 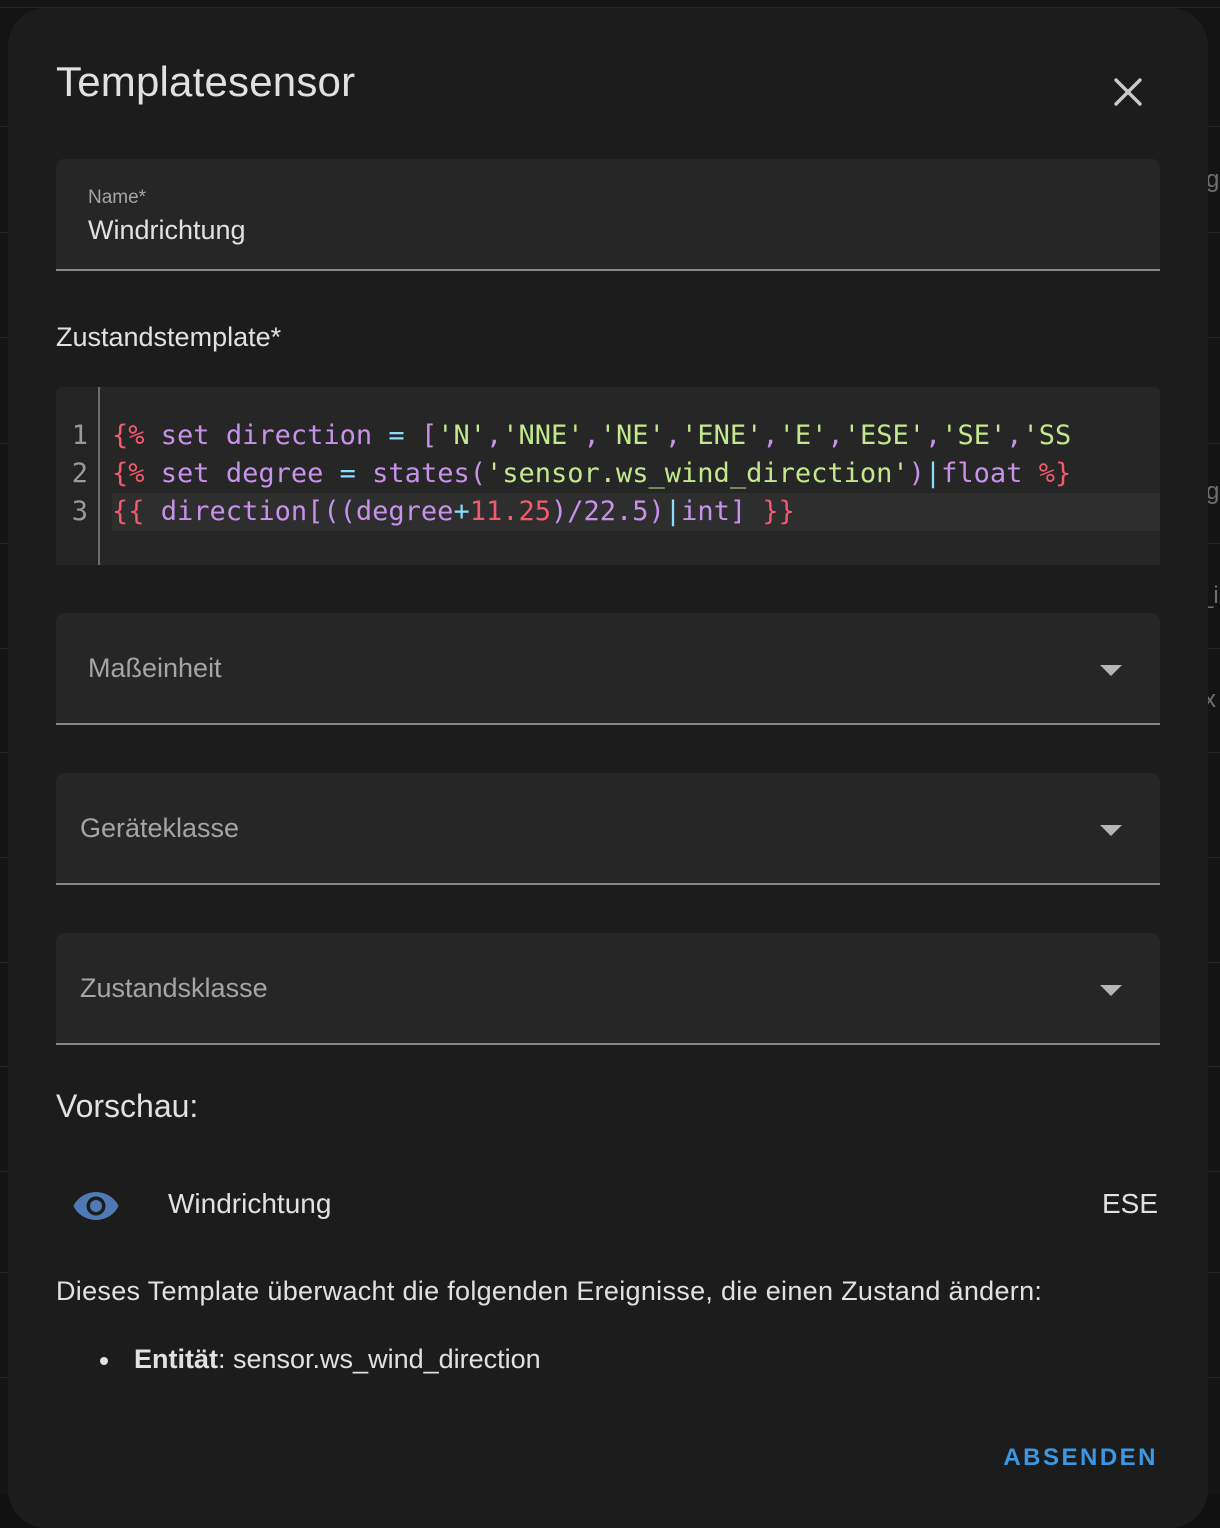 What do you see at coordinates (169, 337) in the screenshot?
I see `template-label: Zustandstemplate*` at bounding box center [169, 337].